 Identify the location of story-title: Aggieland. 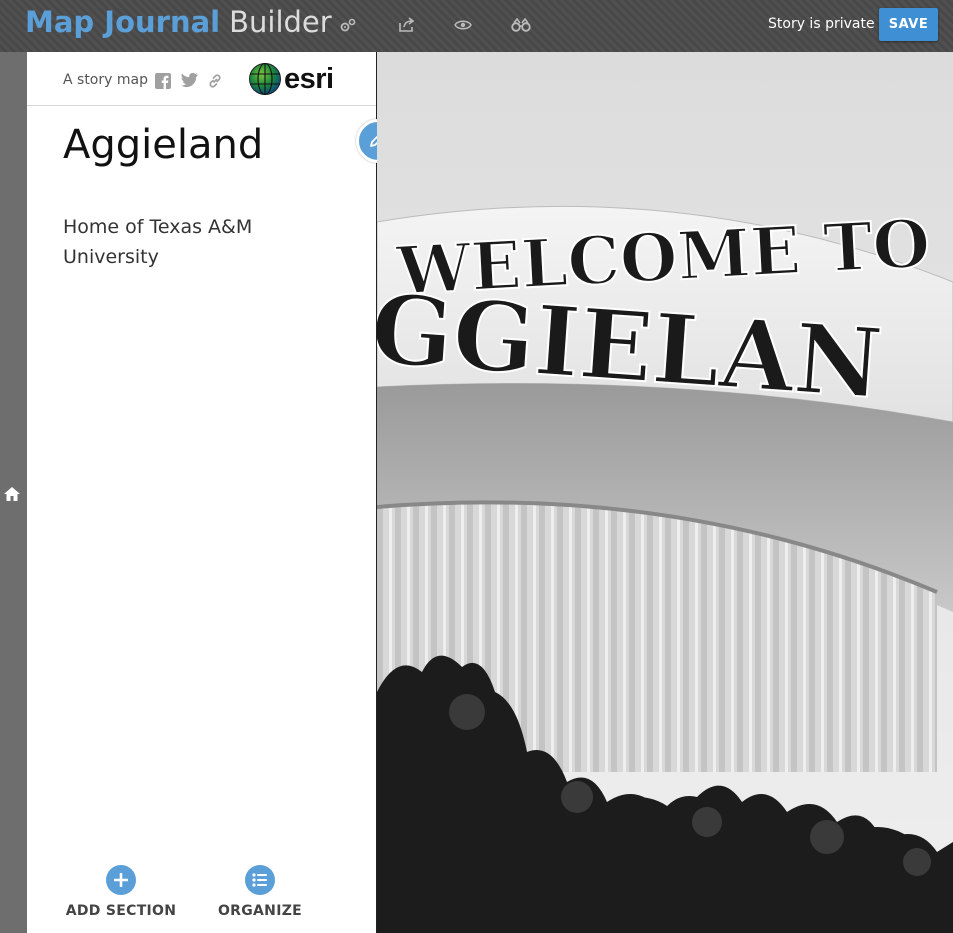
(163, 145).